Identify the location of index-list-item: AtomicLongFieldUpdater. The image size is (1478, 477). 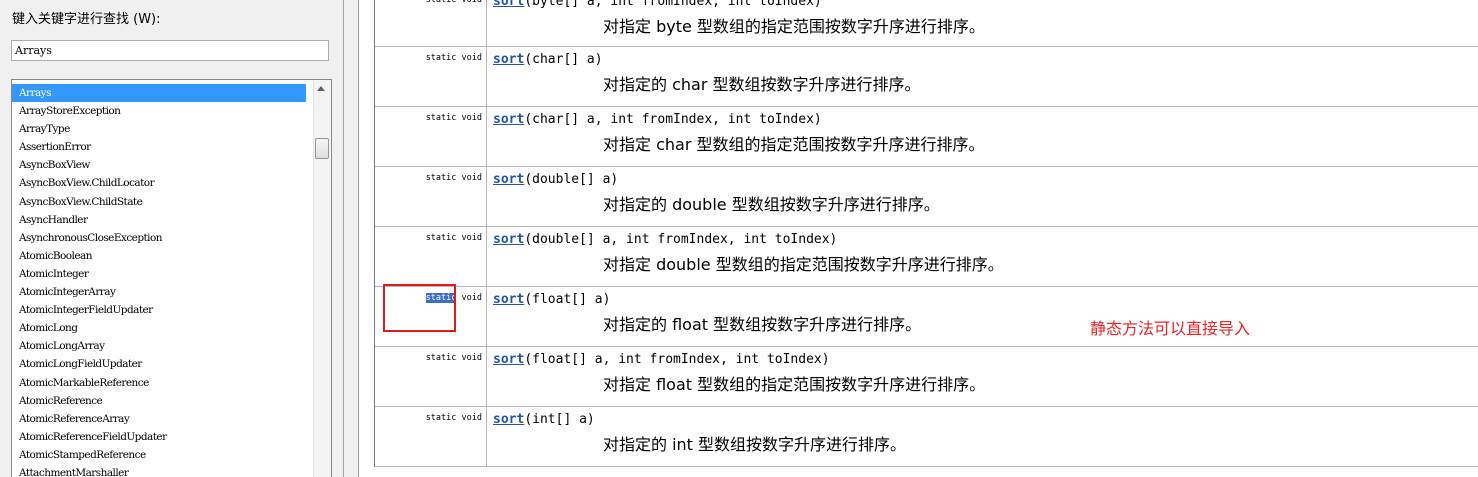
(159, 364).